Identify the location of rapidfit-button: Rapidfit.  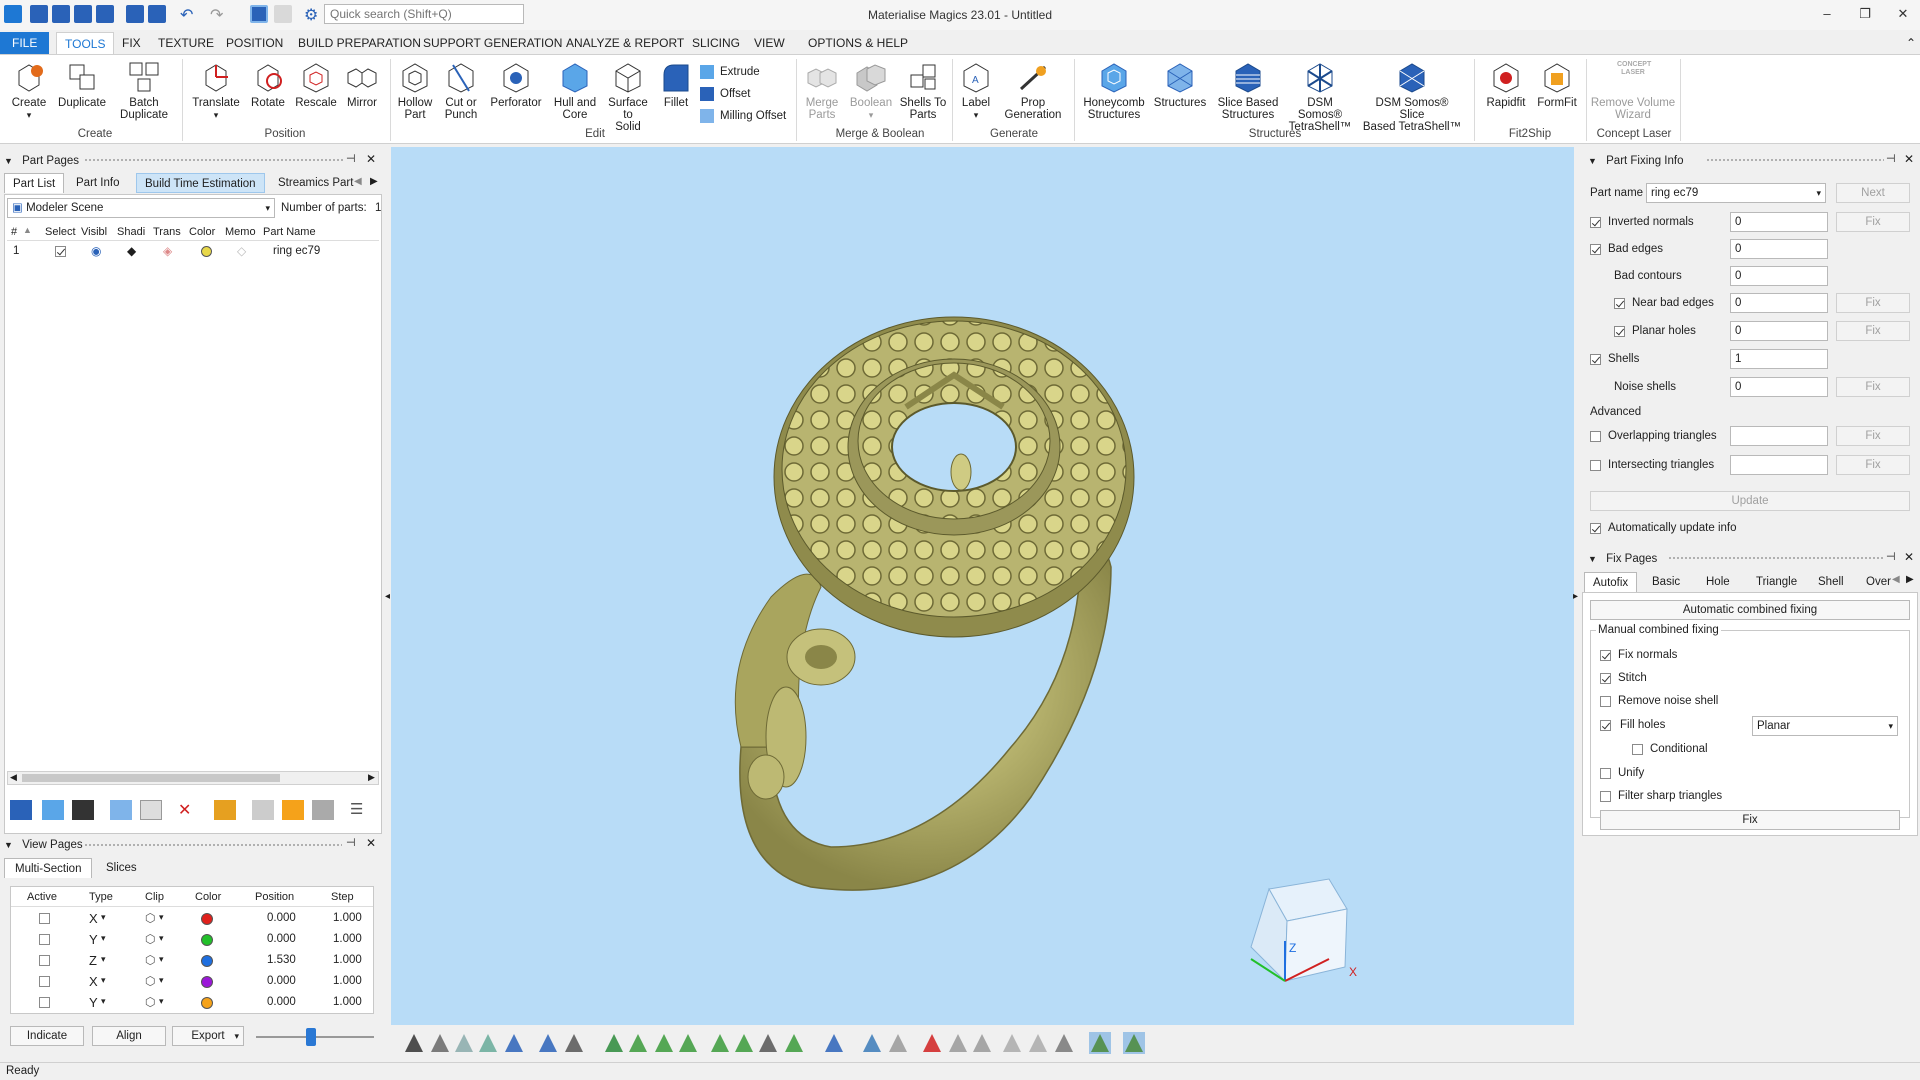
(1506, 85).